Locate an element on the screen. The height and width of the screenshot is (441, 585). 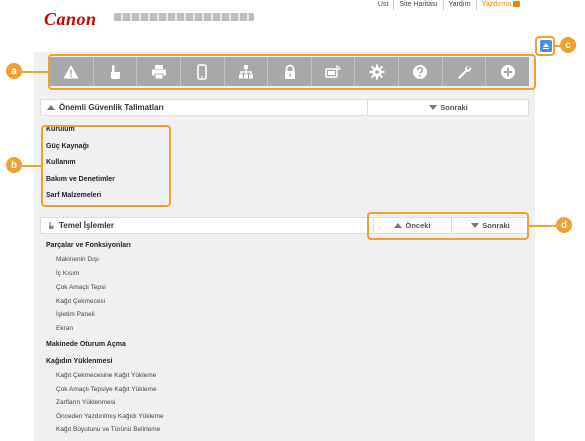
callout-box-b is located at coordinates (106, 166).